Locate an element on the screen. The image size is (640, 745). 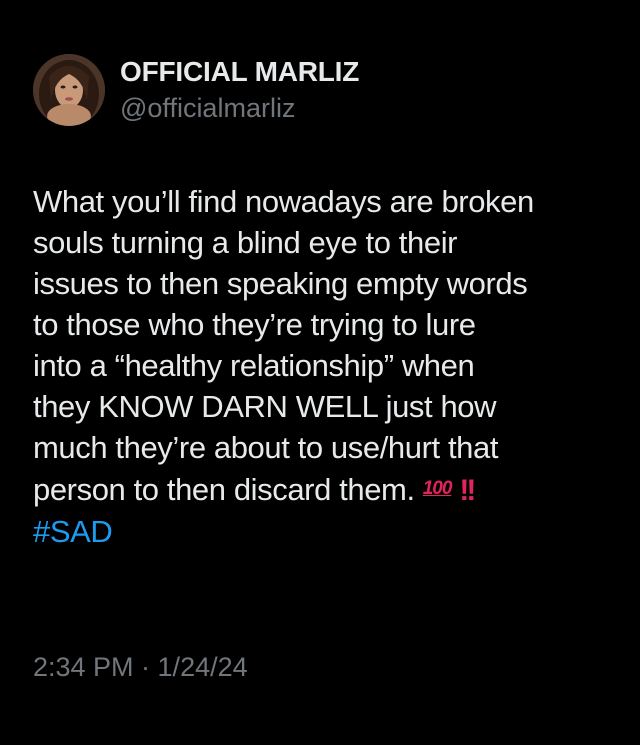
tweet-line: What you’ll find nowadays are broken is located at coordinates (283, 201).